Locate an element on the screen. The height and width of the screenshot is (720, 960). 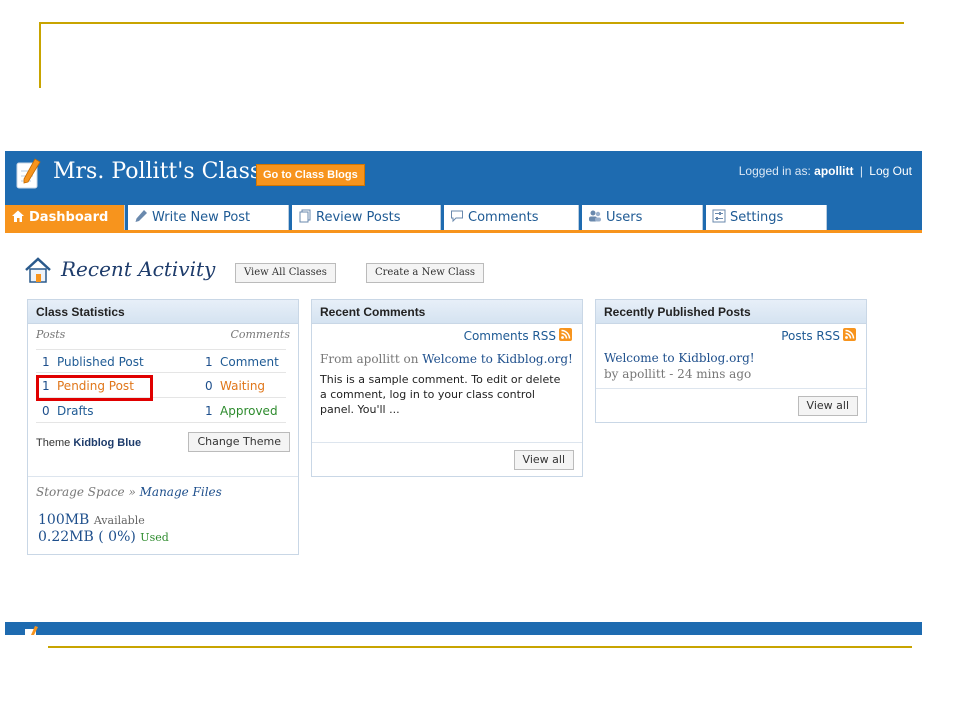
comment-link: Comment is located at coordinates (249, 362).